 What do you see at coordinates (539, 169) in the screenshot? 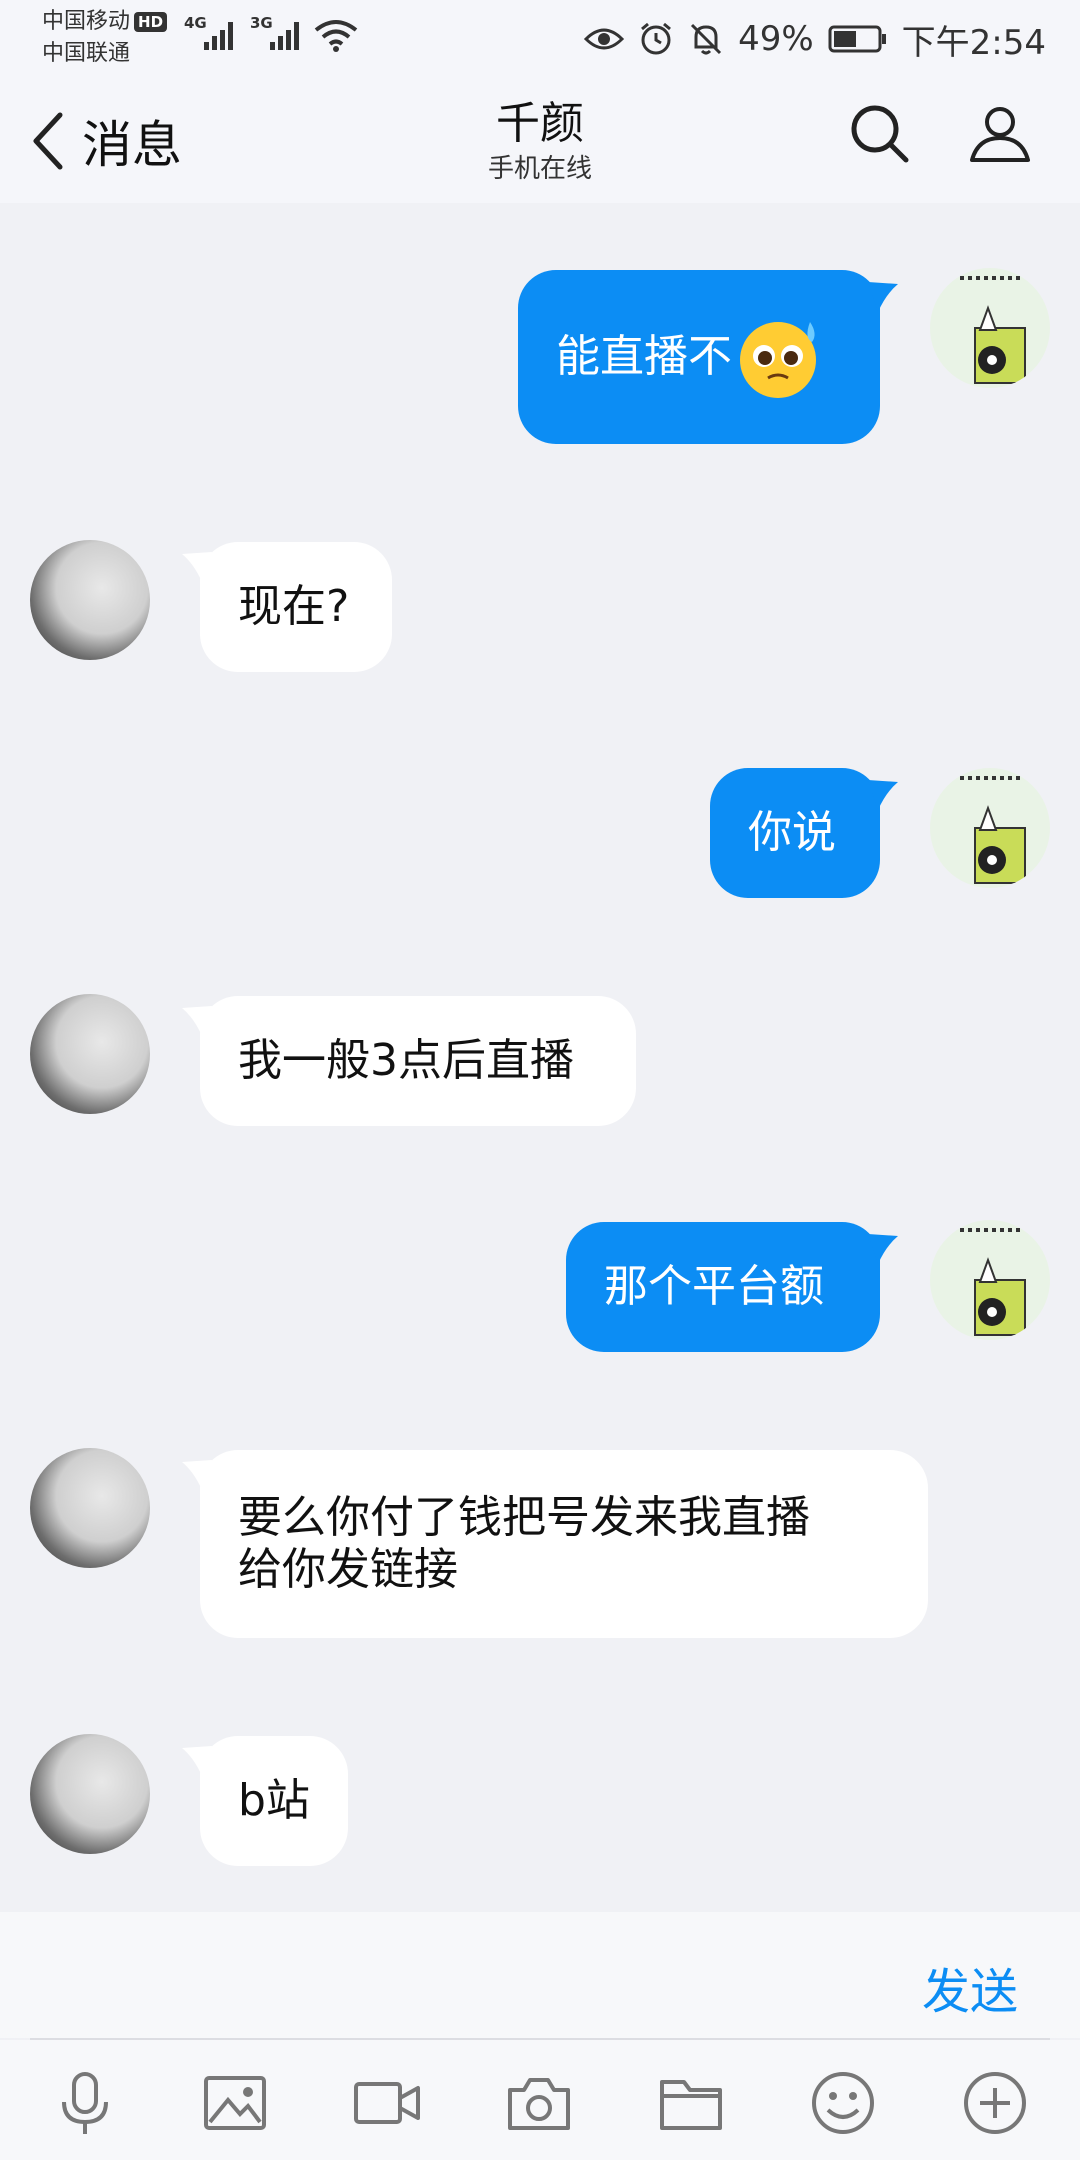
I see `online-status: 手机在线` at bounding box center [539, 169].